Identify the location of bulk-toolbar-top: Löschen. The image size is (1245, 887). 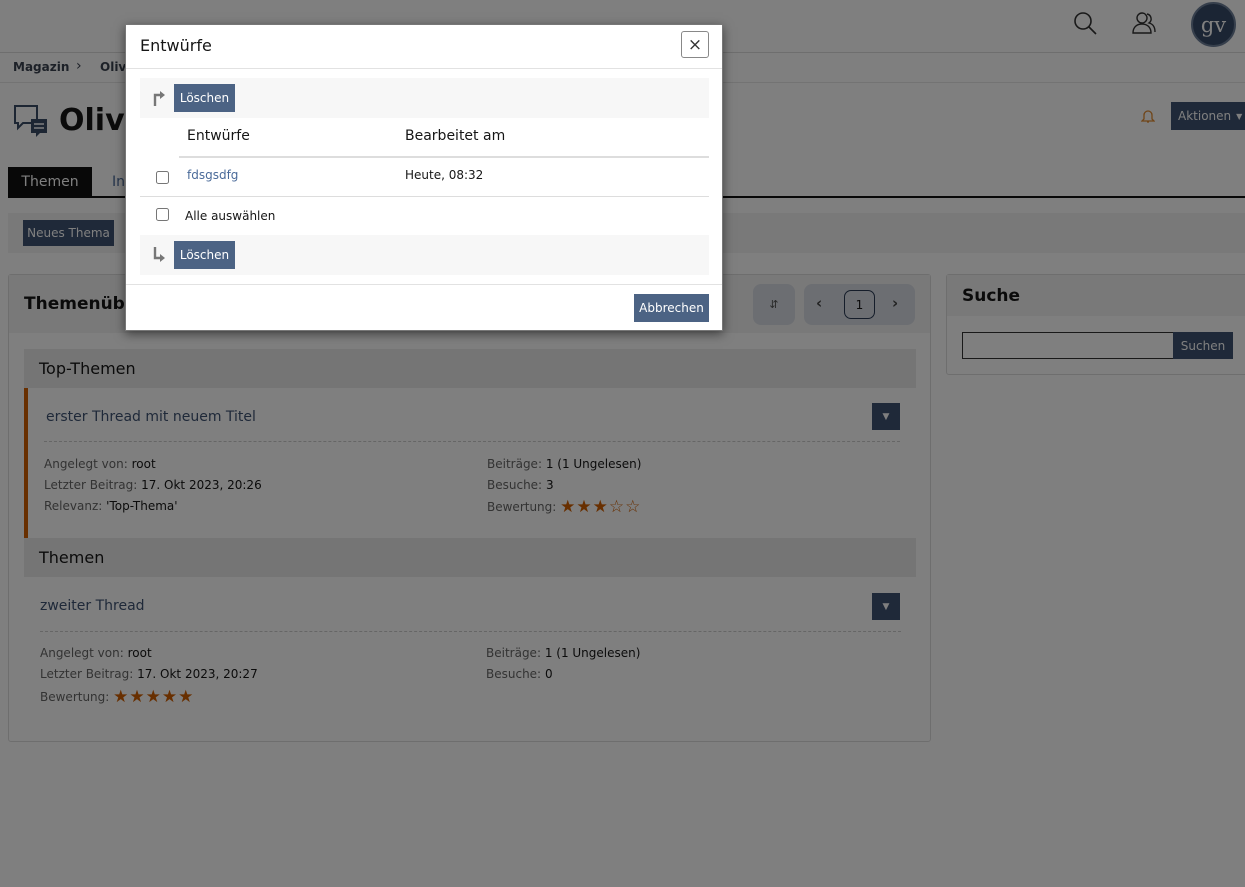
(424, 98).